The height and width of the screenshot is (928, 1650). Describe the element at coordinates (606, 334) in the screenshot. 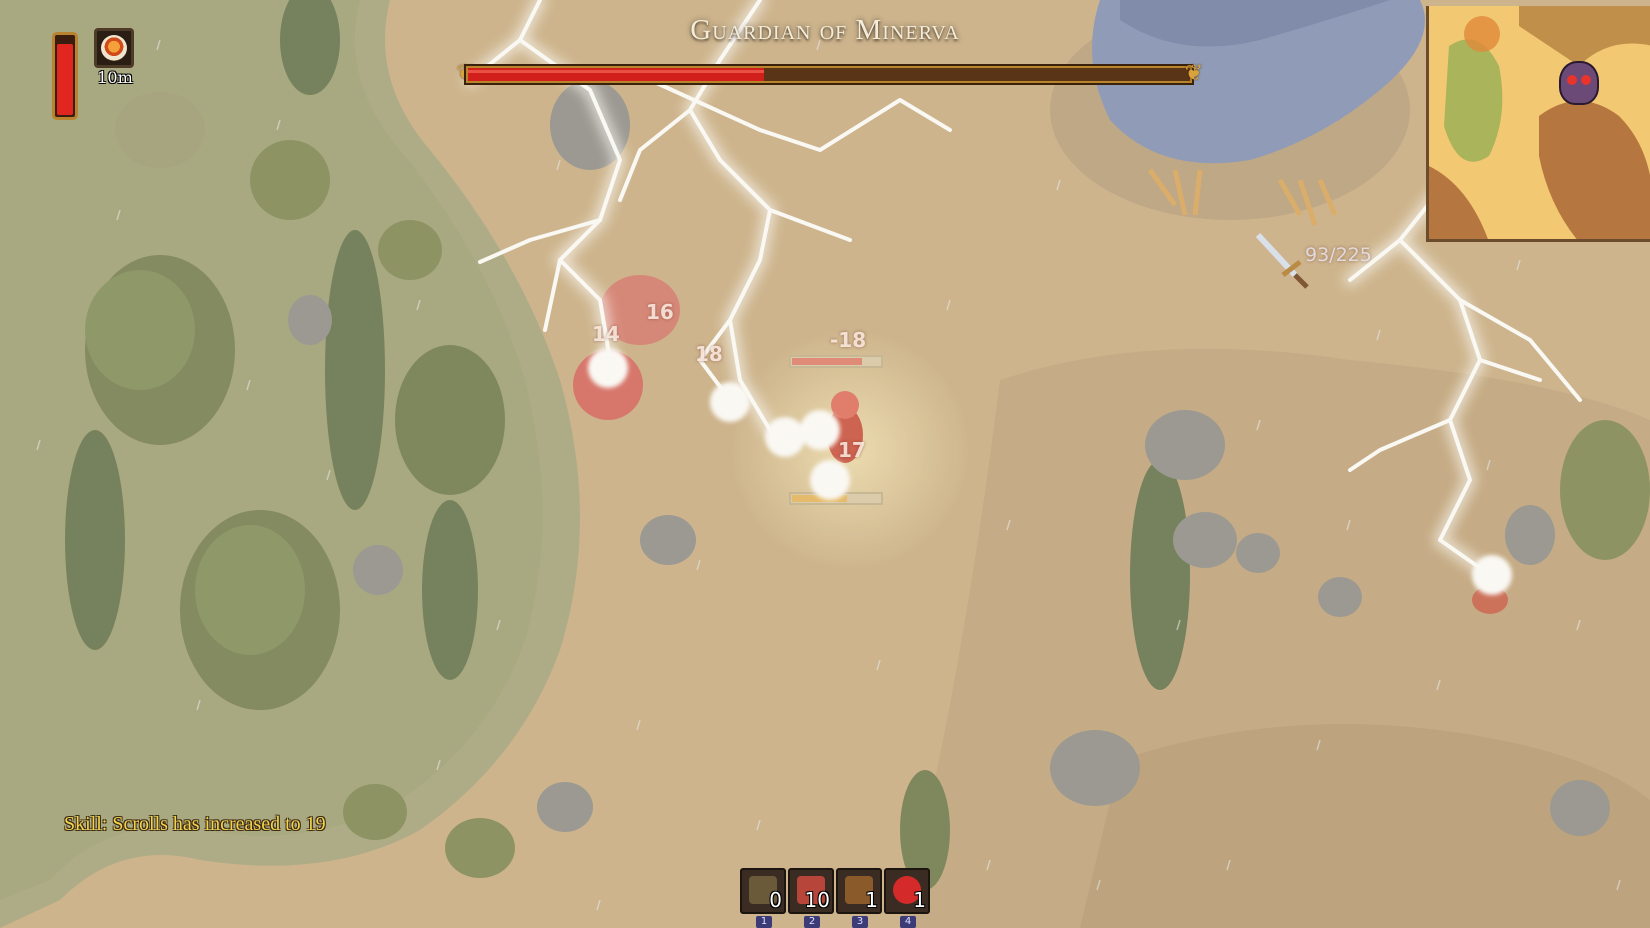

I see `damage-number: 14` at that location.